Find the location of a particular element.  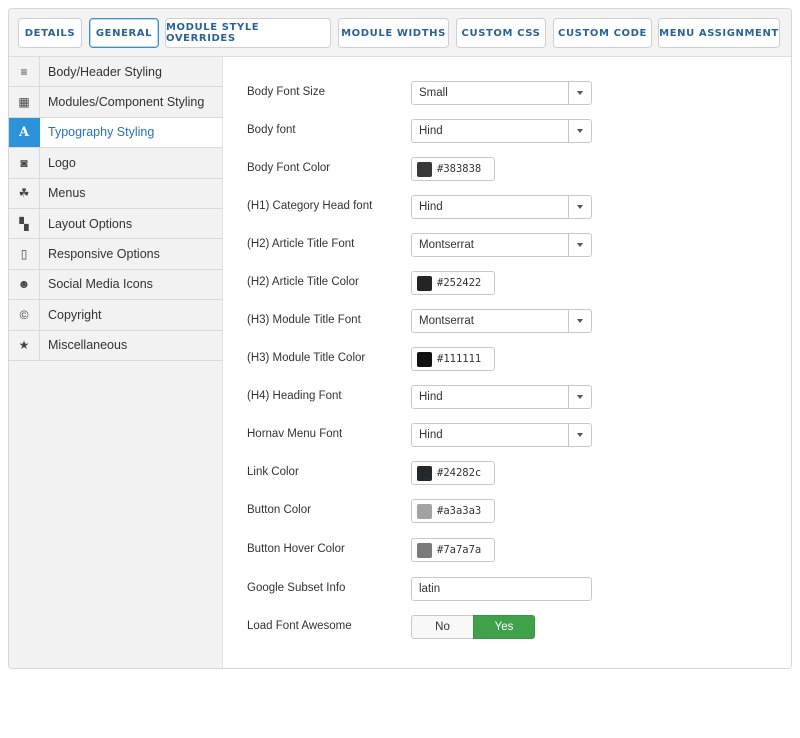

h2-article-title-font-select: Montserrat is located at coordinates (501, 245).